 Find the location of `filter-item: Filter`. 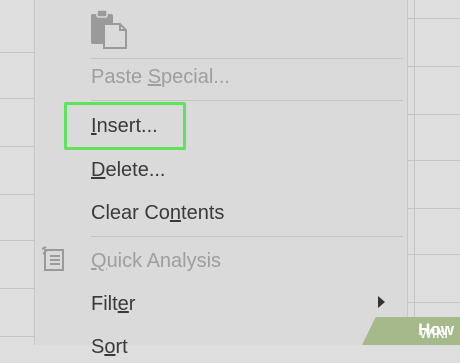

filter-item: Filter is located at coordinates (113, 304).